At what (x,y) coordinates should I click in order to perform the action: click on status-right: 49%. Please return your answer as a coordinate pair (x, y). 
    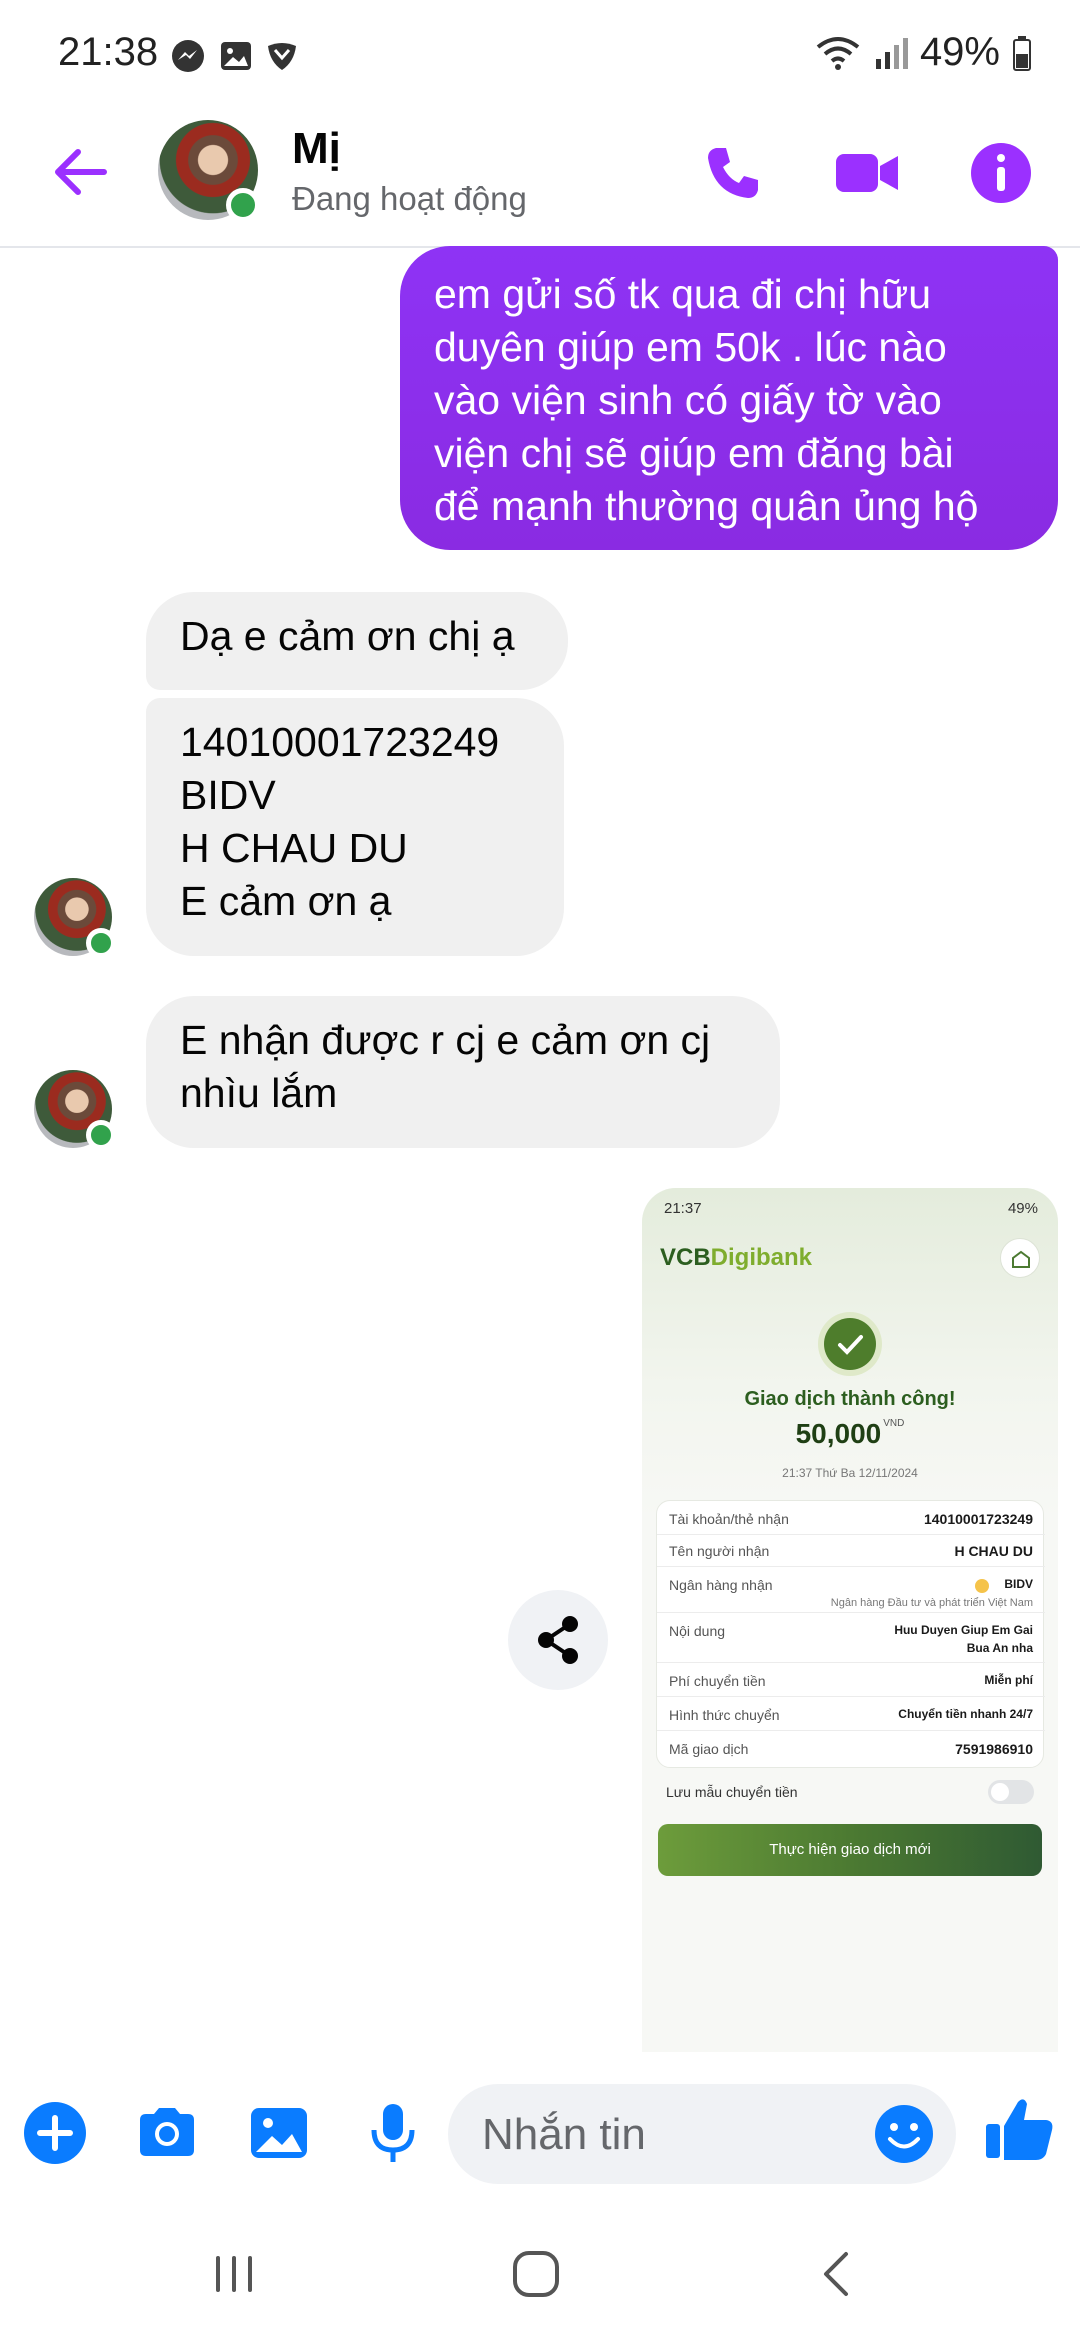
    Looking at the image, I should click on (924, 52).